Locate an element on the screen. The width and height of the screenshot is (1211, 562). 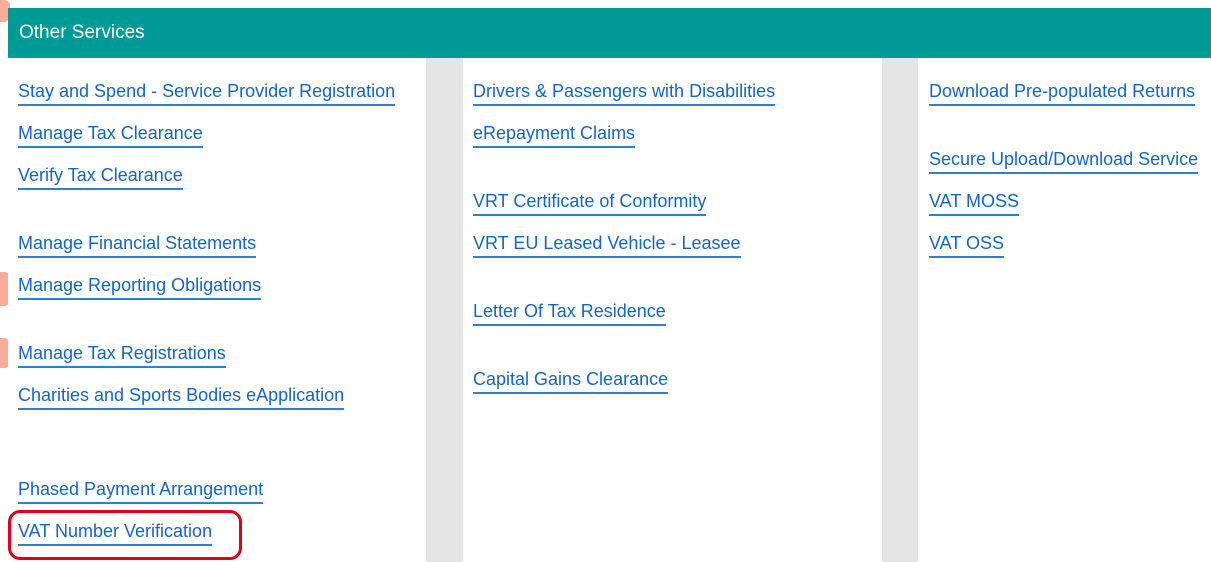
link-vrt-certificate-of-conformity: VRT Certificate of Conformity is located at coordinates (590, 203).